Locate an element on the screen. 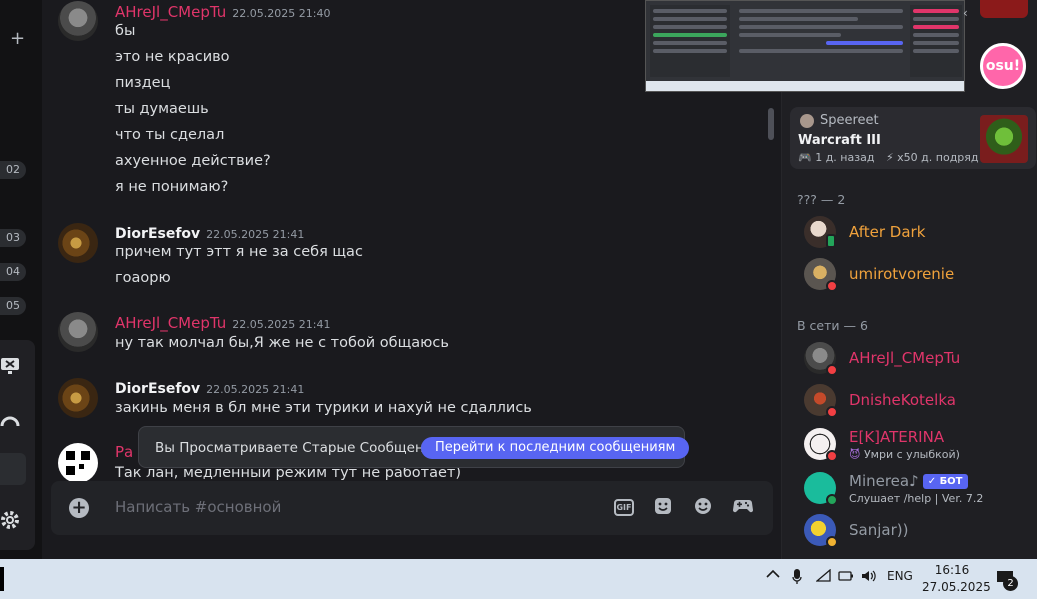 Image resolution: width=1037 pixels, height=599 pixels. message-text: бы is located at coordinates (125, 31).